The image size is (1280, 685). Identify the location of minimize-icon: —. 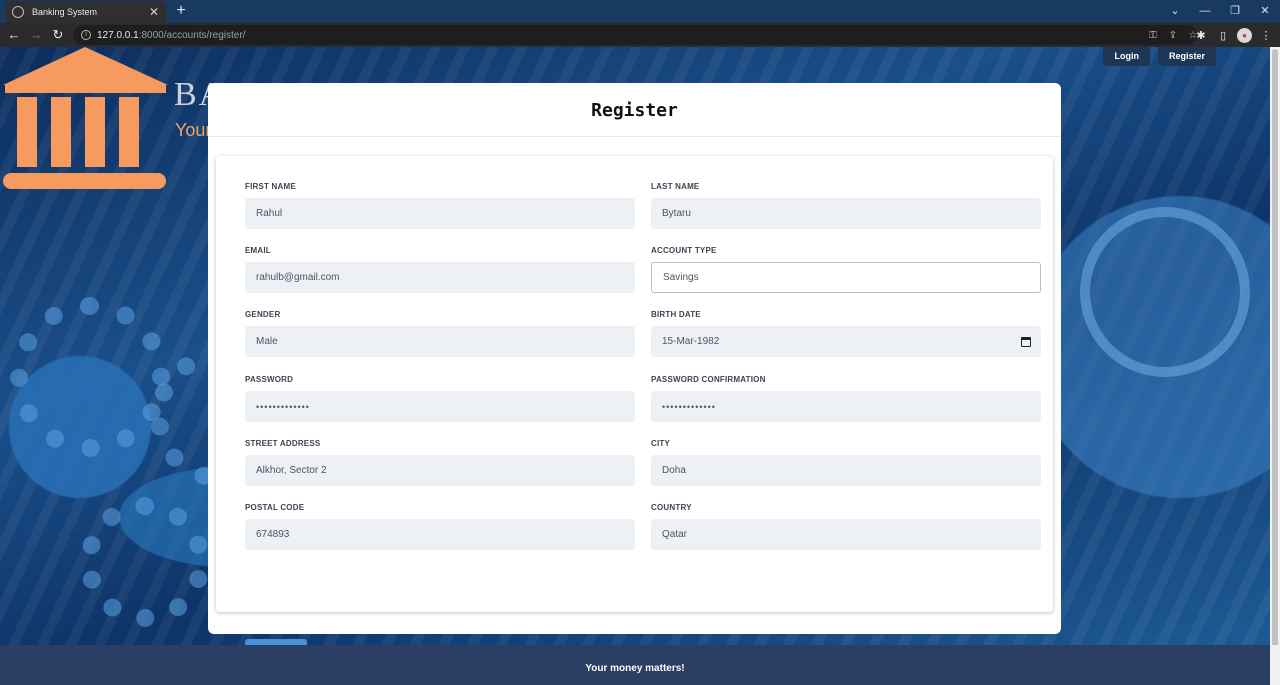
(1205, 11).